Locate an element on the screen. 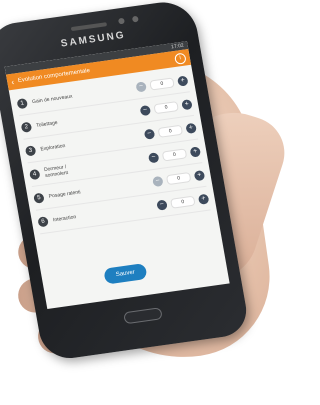  item-label: Exploration is located at coordinates (52, 147).